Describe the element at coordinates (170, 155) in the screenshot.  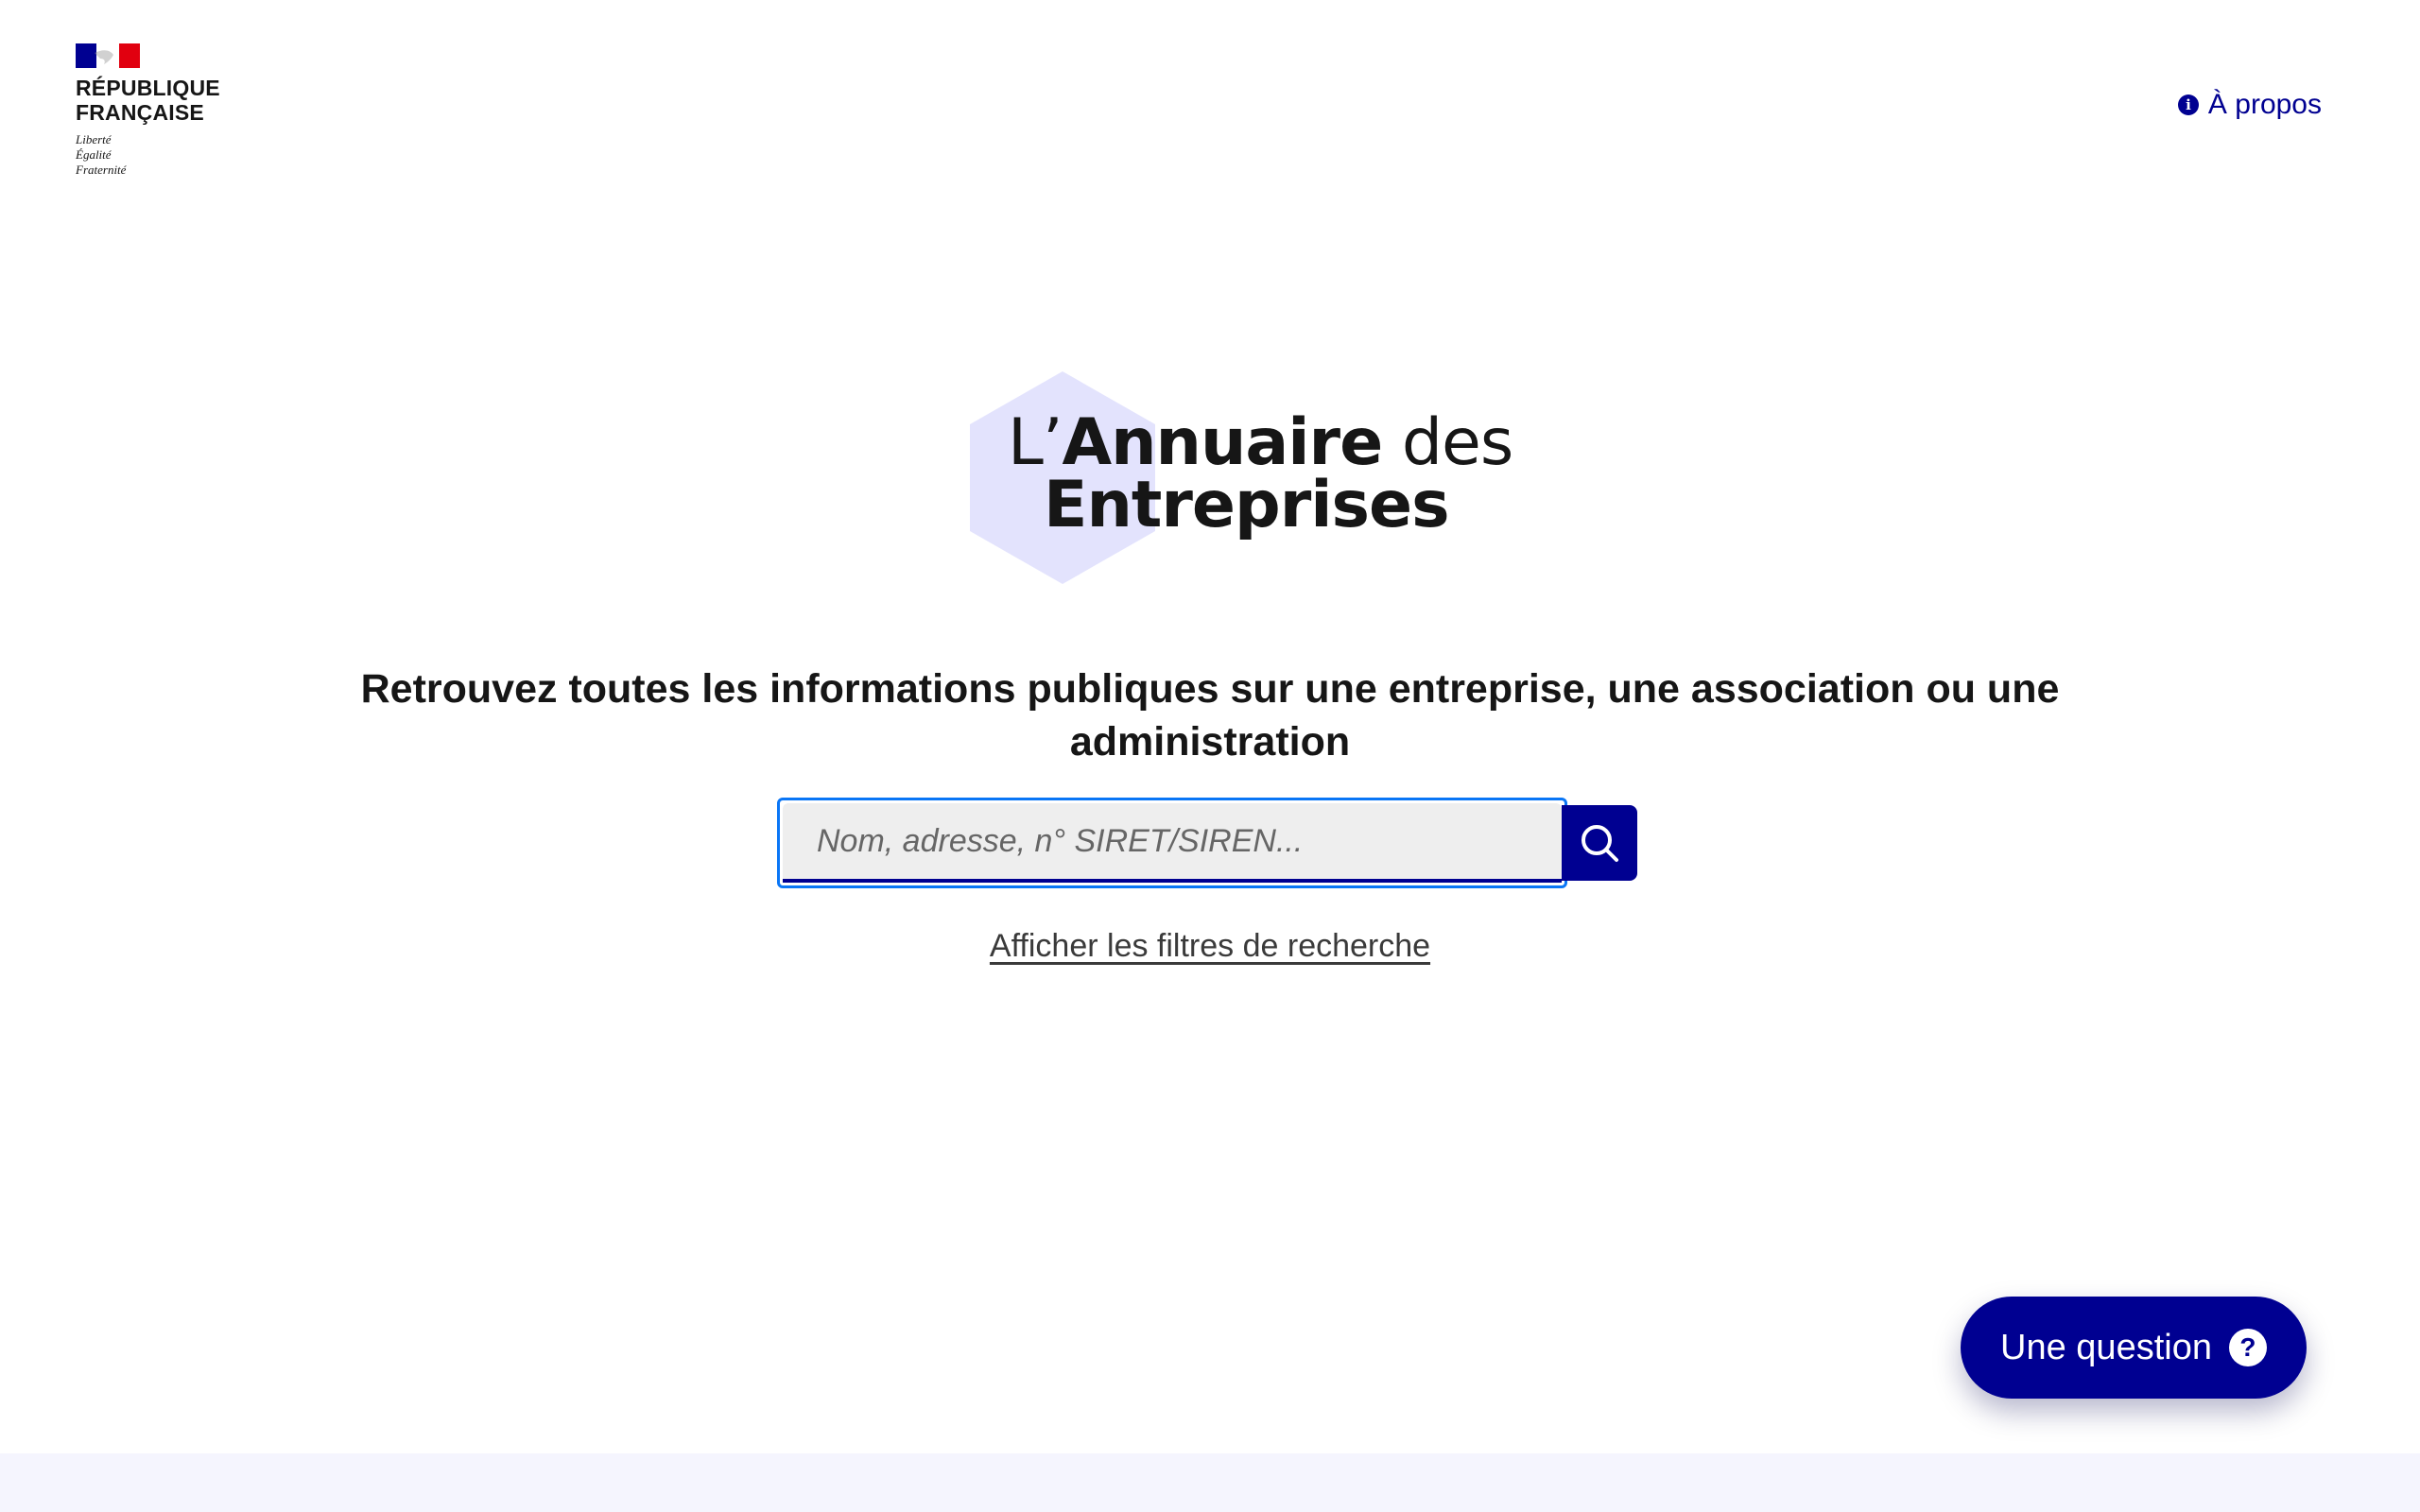
I see `gov-motto: Liberté Égalité Fraternité` at that location.